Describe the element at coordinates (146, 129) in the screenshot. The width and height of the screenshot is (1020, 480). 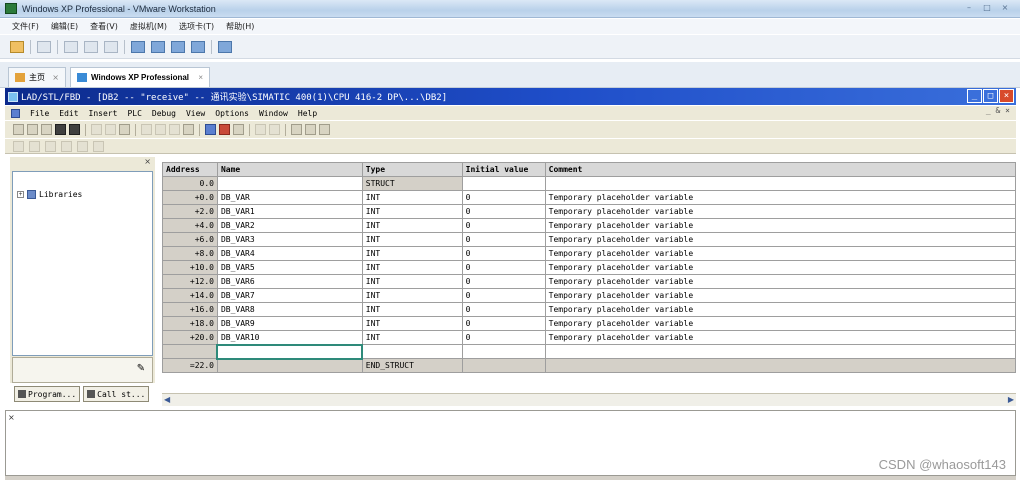
I see `undo-icon` at that location.